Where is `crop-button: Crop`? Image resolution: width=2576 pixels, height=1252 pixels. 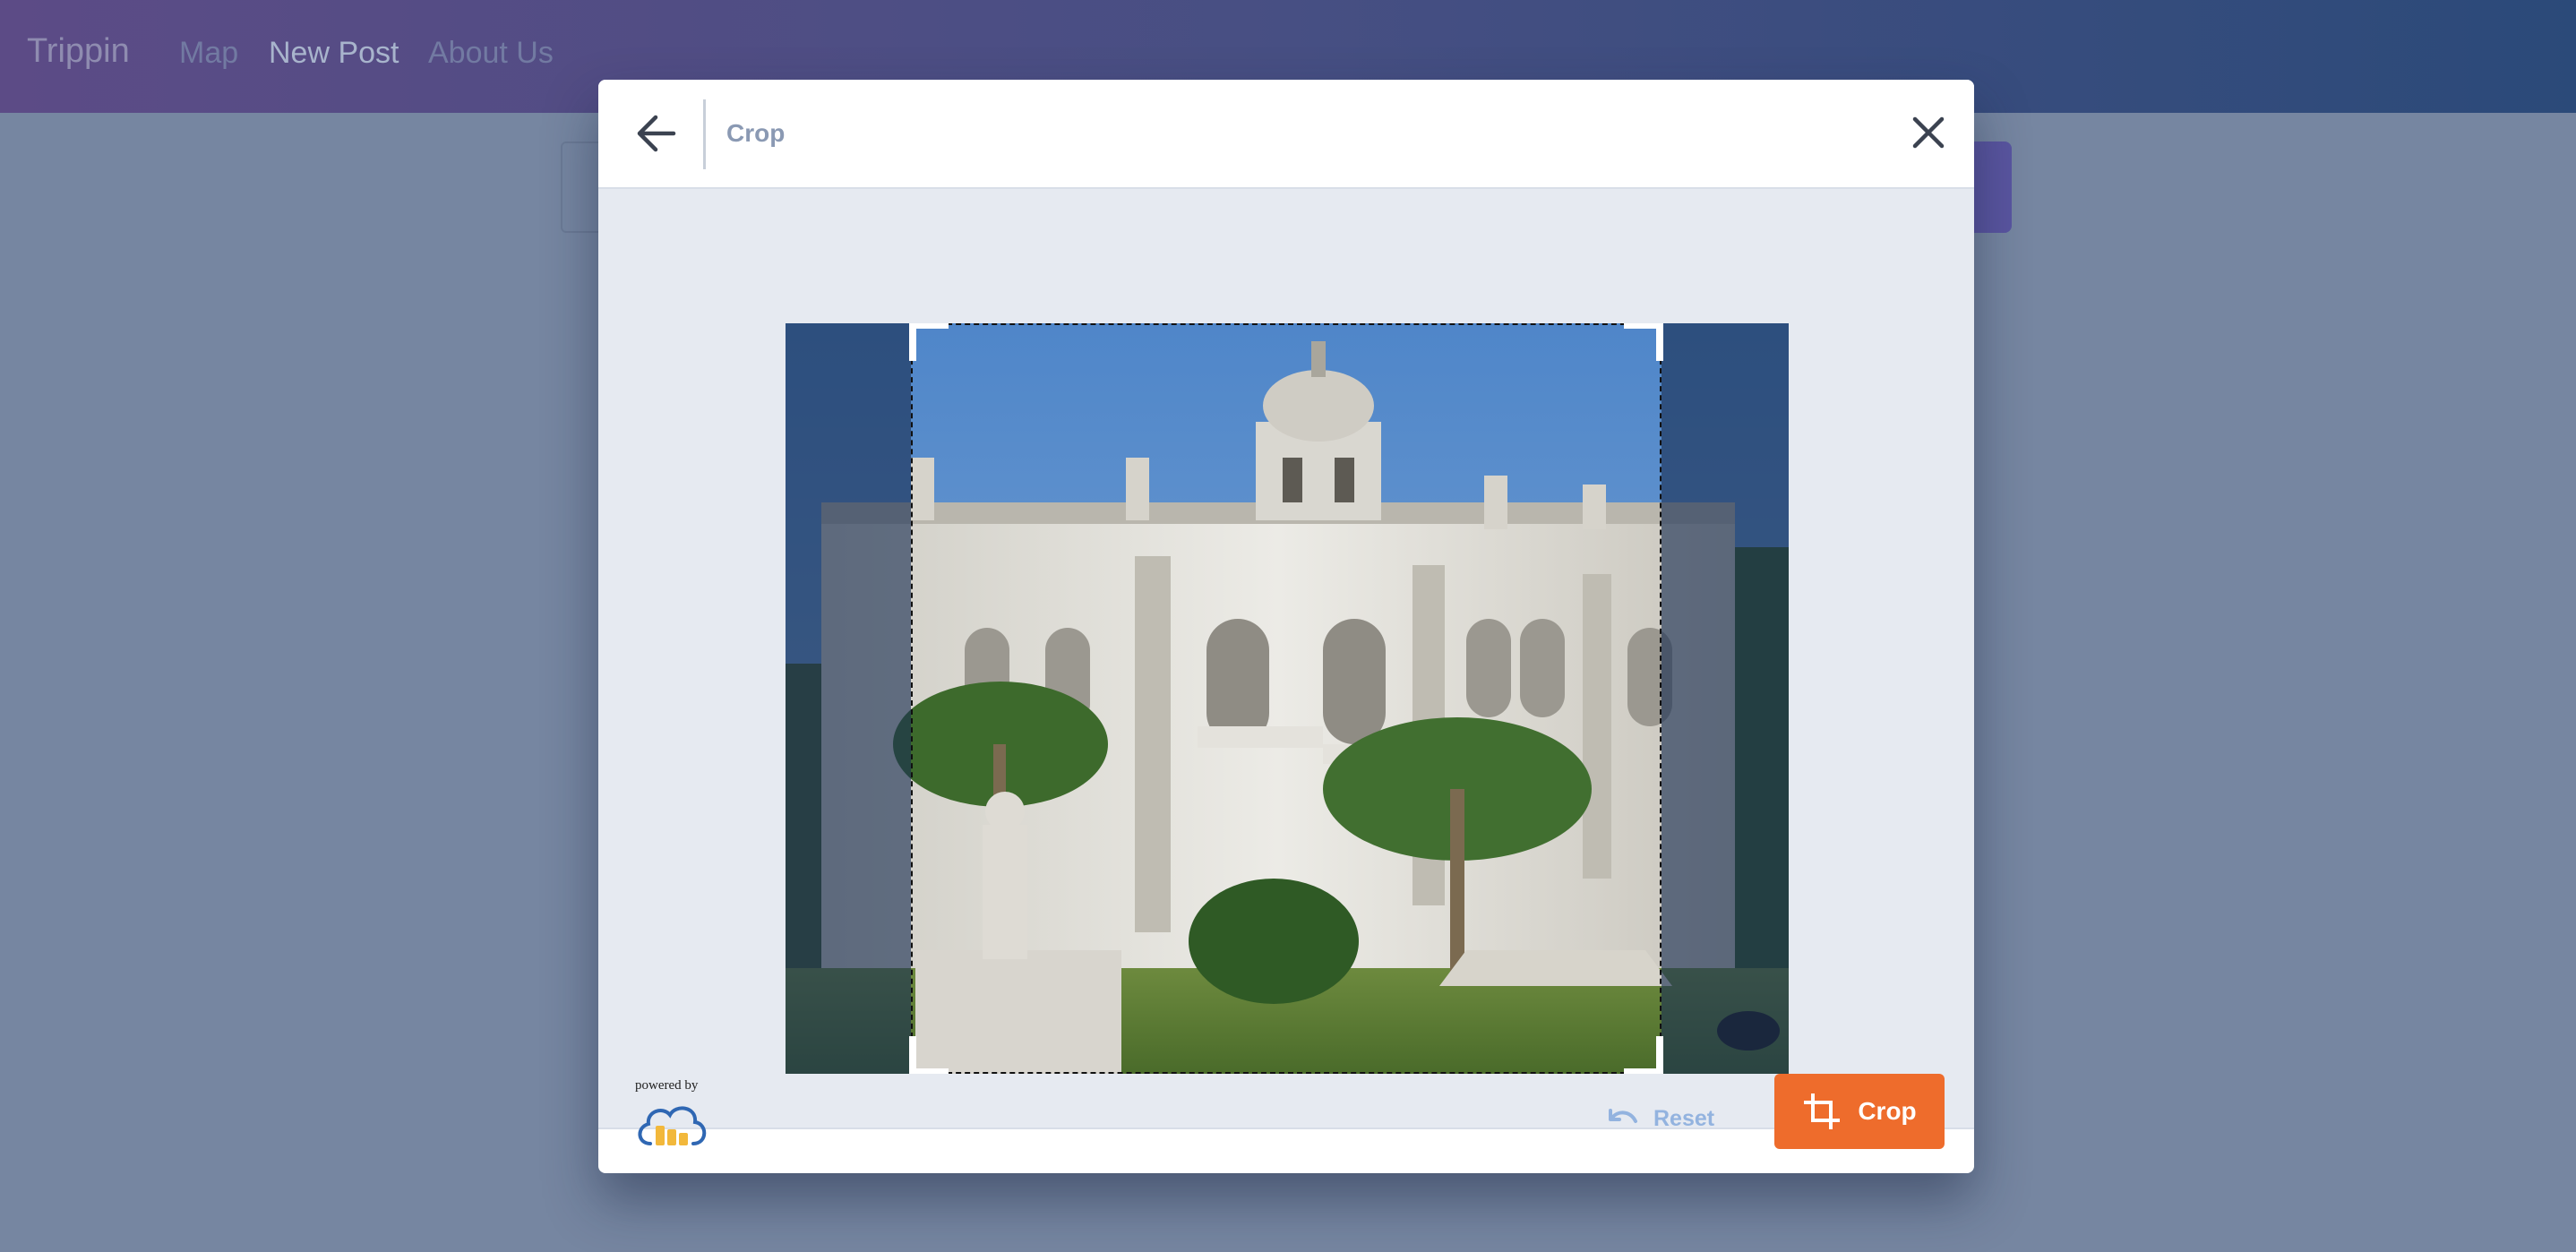
crop-button: Crop is located at coordinates (1859, 1111).